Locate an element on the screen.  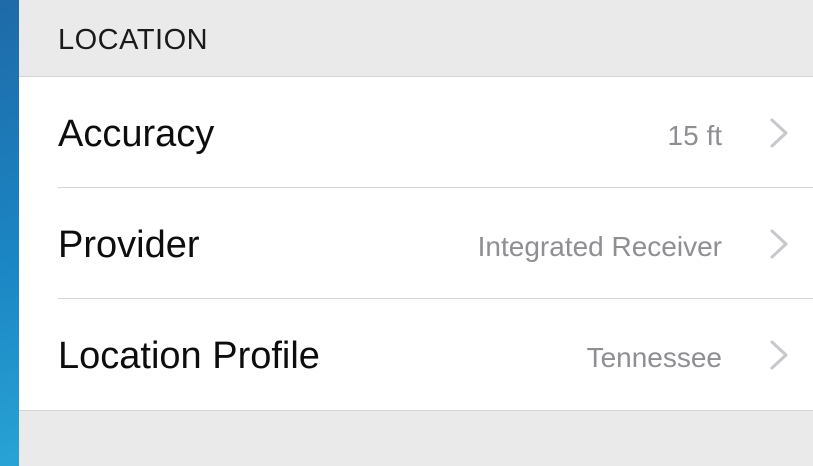
section-title: LOCATION is located at coordinates (133, 40).